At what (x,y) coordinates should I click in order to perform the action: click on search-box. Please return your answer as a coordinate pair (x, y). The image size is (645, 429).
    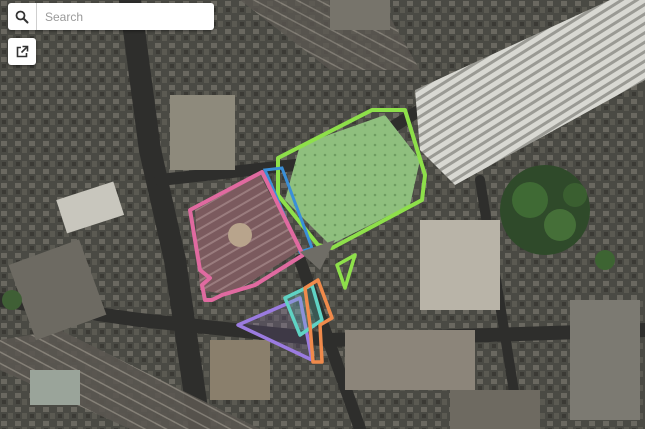
    Looking at the image, I should click on (111, 16).